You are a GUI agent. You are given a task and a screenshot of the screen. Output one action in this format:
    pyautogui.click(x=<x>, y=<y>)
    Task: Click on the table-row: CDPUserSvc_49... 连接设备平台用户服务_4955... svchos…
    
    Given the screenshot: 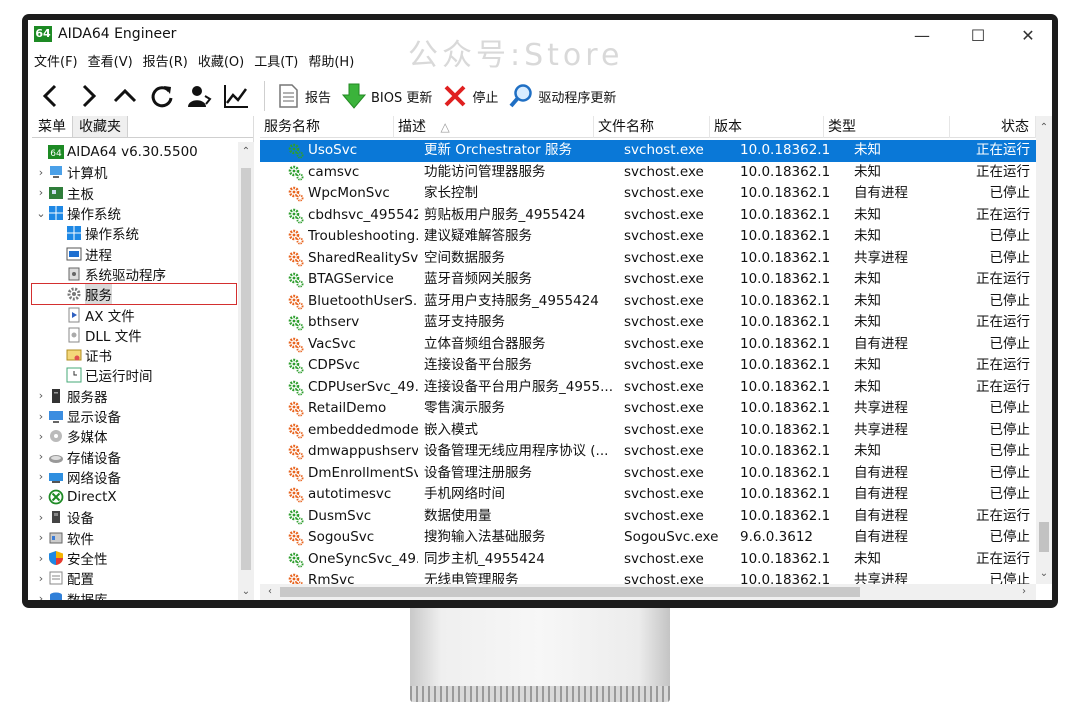 What is the action you would take?
    pyautogui.click(x=648, y=388)
    